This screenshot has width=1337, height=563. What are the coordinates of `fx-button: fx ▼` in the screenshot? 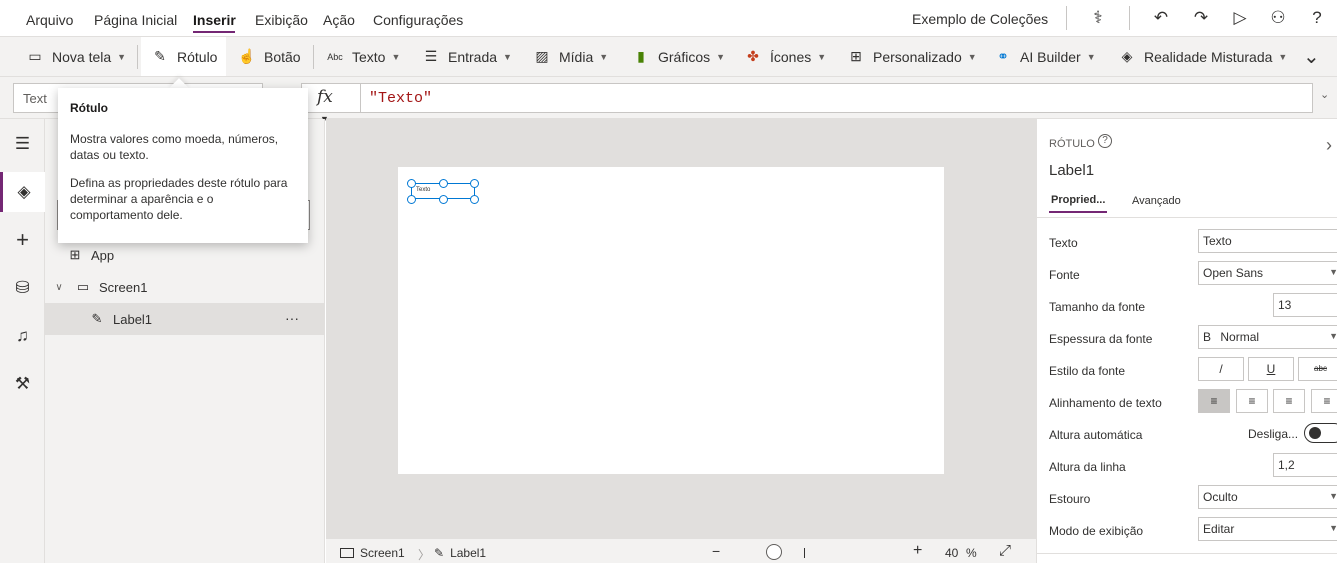 It's located at (331, 103).